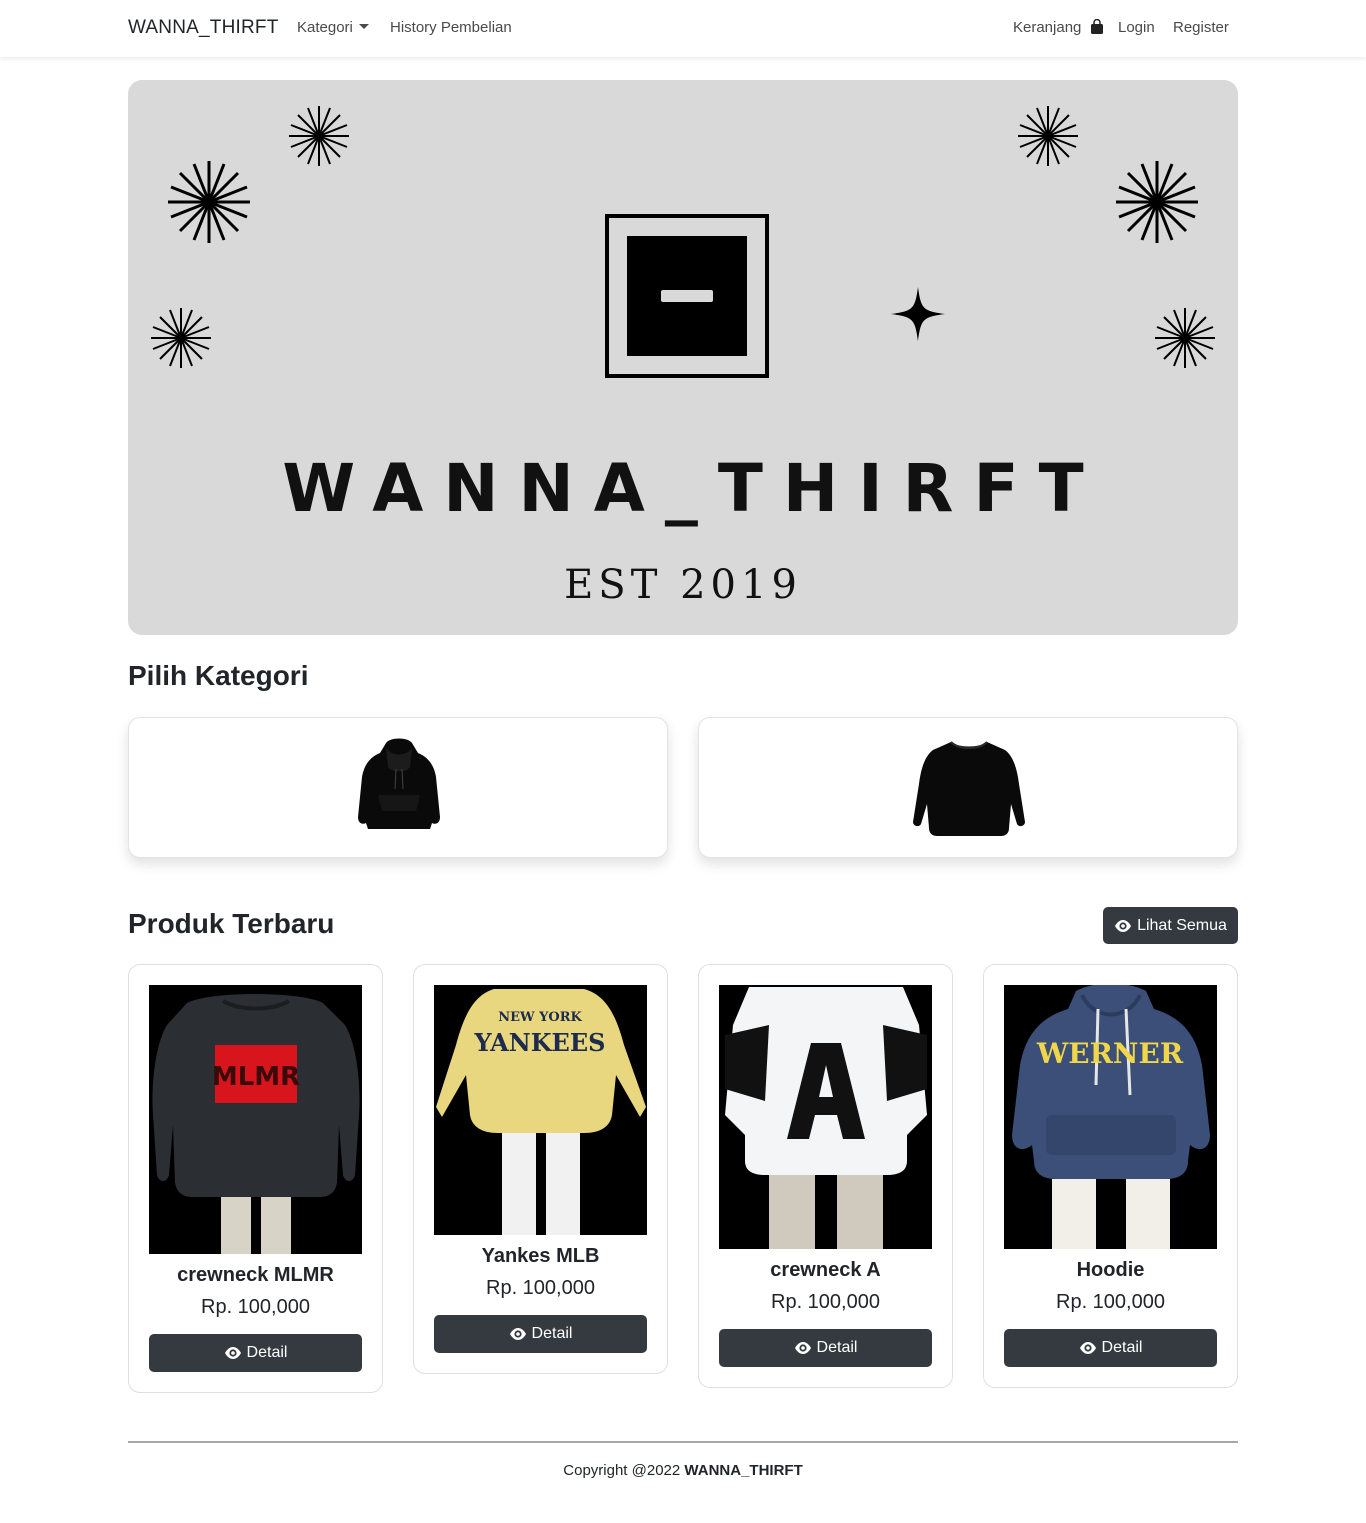 The image size is (1366, 1523). What do you see at coordinates (203, 28) in the screenshot?
I see `brand-logo: WANNA_THIRFT` at bounding box center [203, 28].